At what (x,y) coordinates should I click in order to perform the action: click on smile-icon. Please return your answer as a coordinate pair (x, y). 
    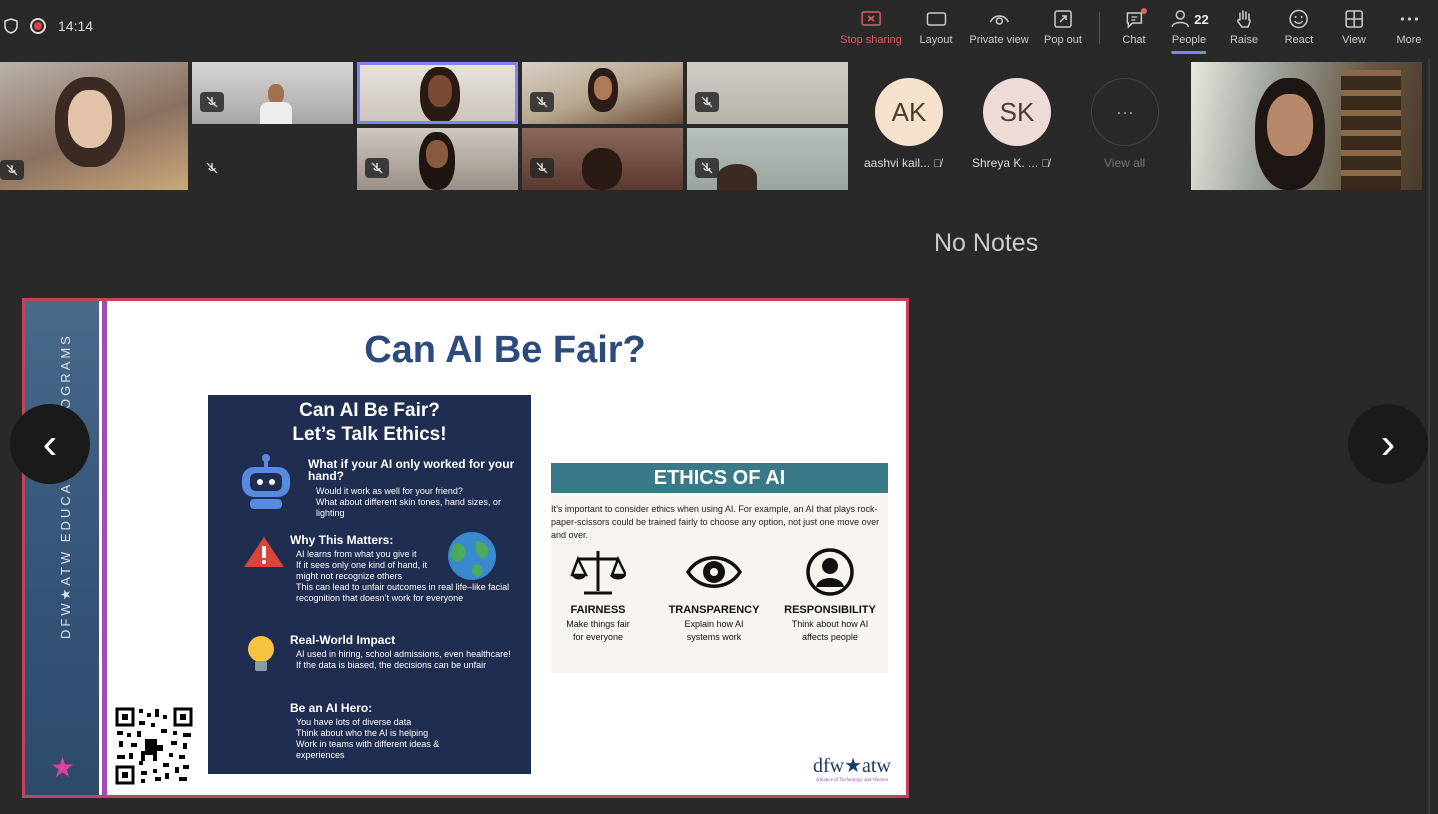
    Looking at the image, I should click on (1299, 19).